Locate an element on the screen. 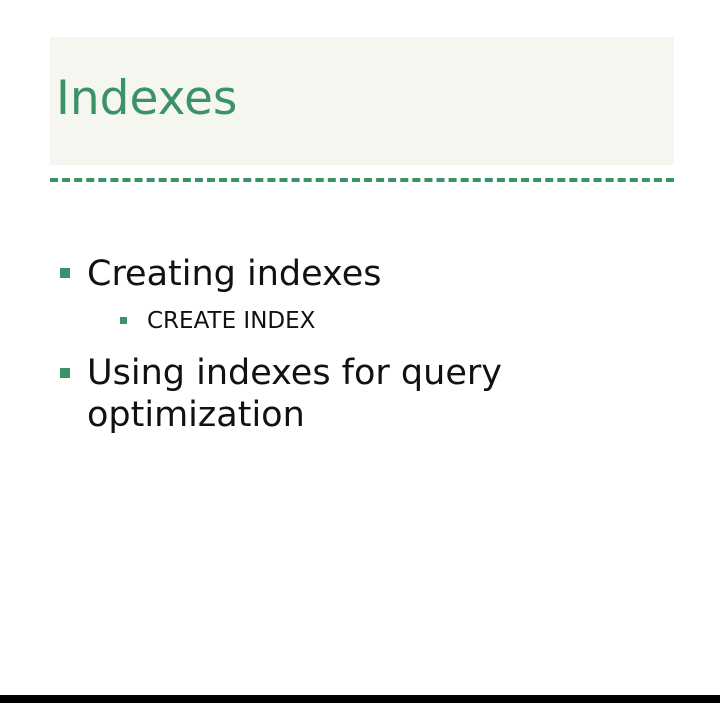 The image size is (720, 703). sub-bullet-marker is located at coordinates (123, 320).